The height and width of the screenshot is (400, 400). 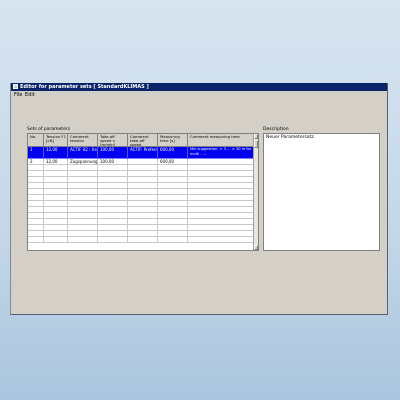 I want to click on empty-table-row, so click(x=141, y=240).